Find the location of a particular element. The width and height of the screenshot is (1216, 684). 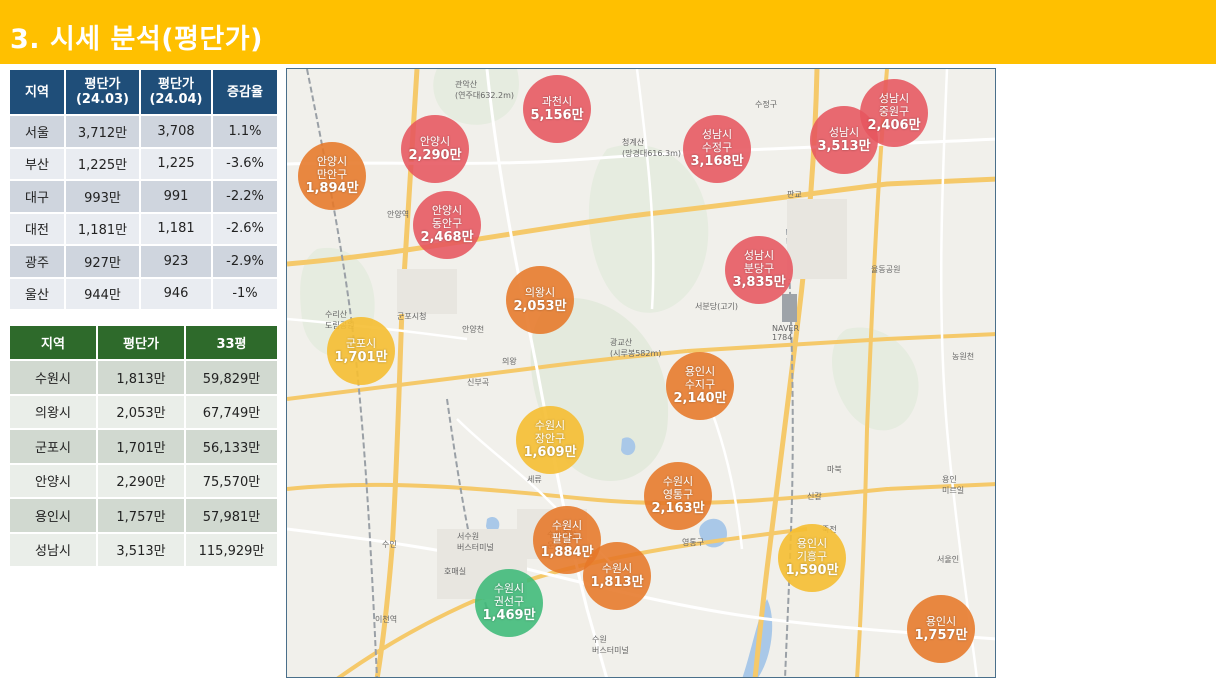

map-place-label: 이천역 is located at coordinates (386, 619).